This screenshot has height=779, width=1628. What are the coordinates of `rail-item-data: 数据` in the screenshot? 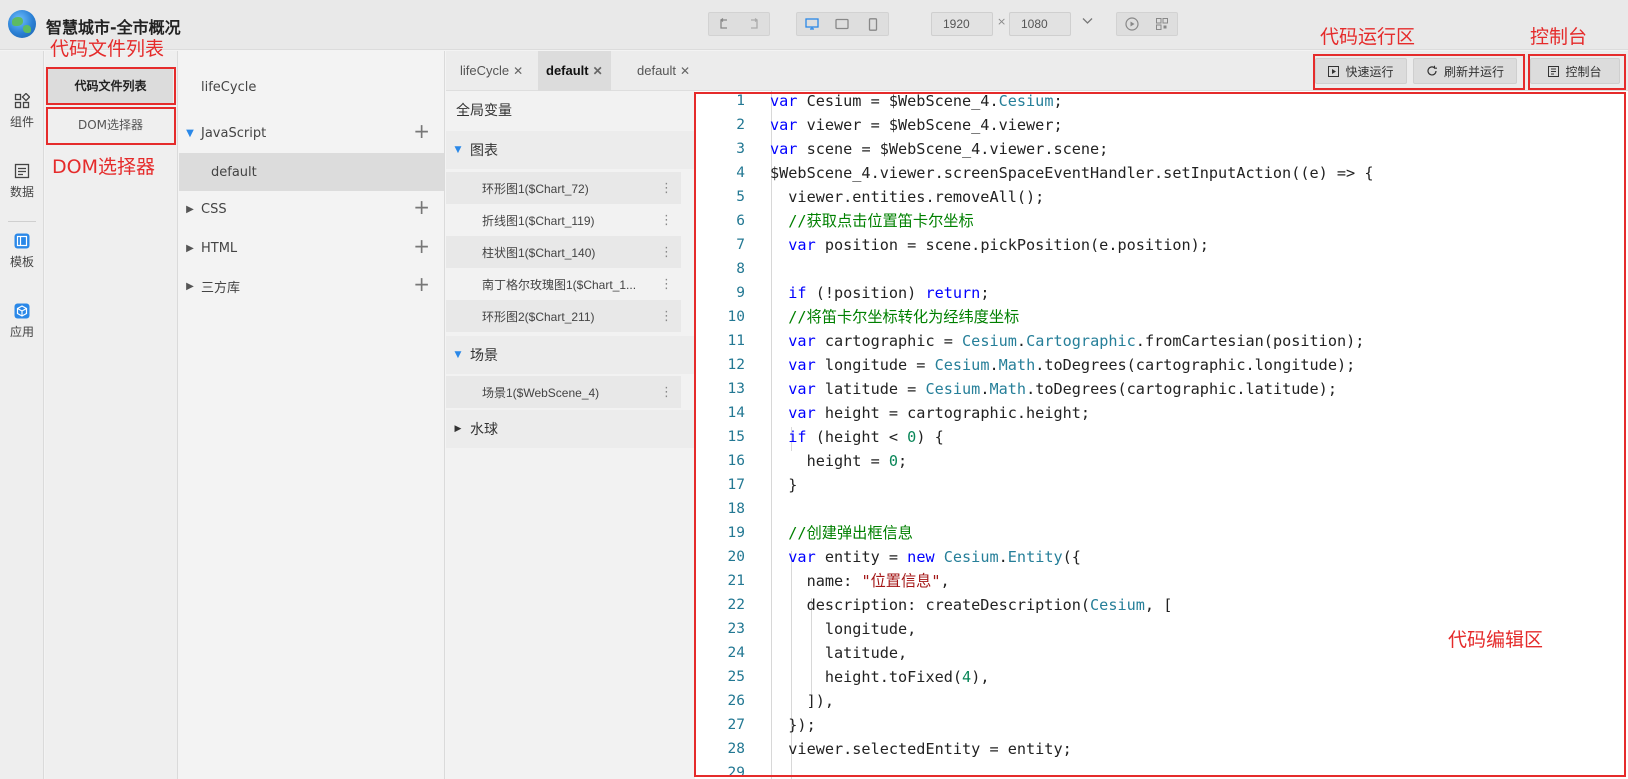 It's located at (22, 181).